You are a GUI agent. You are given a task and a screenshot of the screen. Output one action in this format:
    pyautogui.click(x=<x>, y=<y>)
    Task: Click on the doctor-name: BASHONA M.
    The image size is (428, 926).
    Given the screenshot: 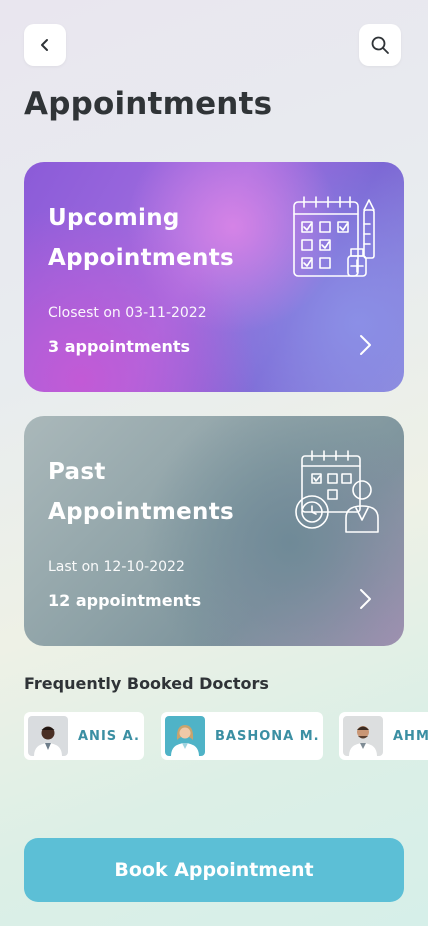 What is the action you would take?
    pyautogui.click(x=267, y=736)
    